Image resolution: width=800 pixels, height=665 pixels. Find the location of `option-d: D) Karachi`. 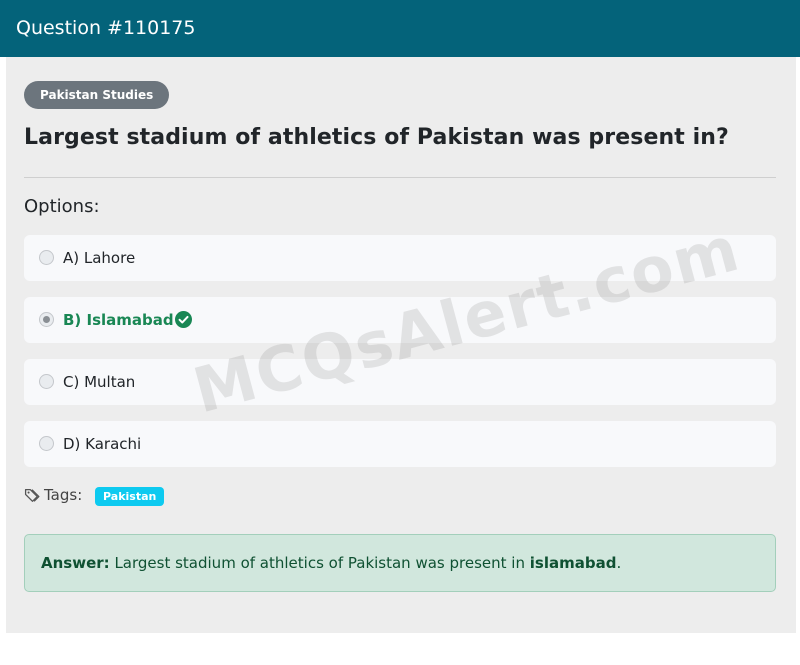

option-d: D) Karachi is located at coordinates (400, 444).